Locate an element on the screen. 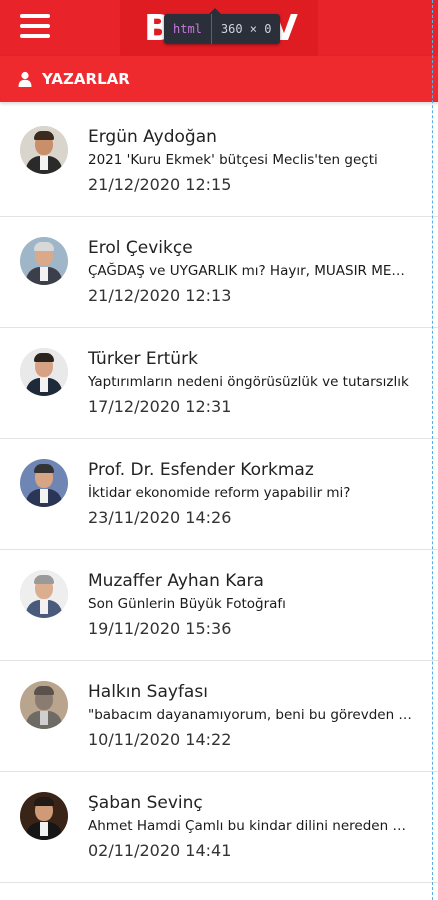 The image size is (438, 900). article-date: 23/11/2020 14:26 is located at coordinates (160, 517).